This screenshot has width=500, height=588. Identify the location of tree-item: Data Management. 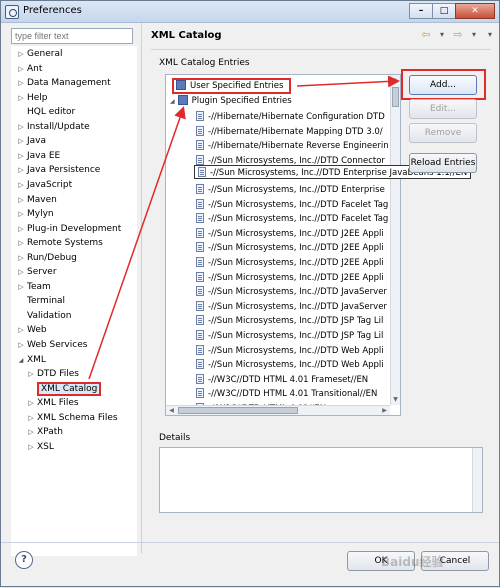
(69, 83).